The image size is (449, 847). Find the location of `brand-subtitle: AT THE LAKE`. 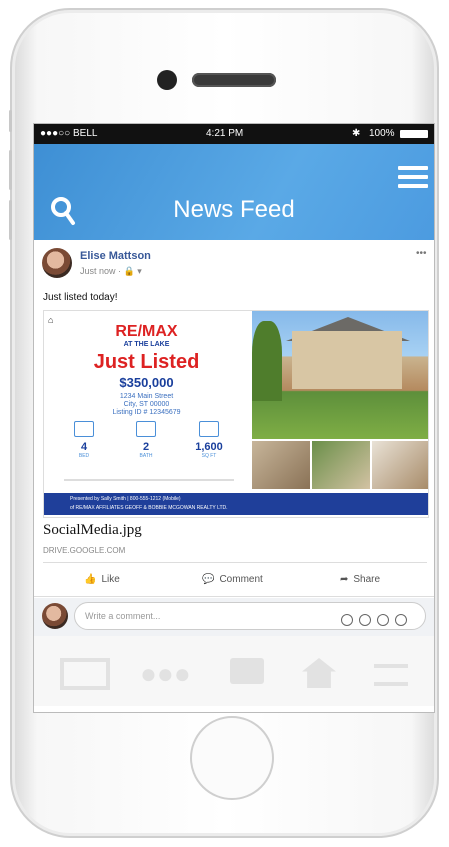

brand-subtitle: AT THE LAKE is located at coordinates (146, 344).